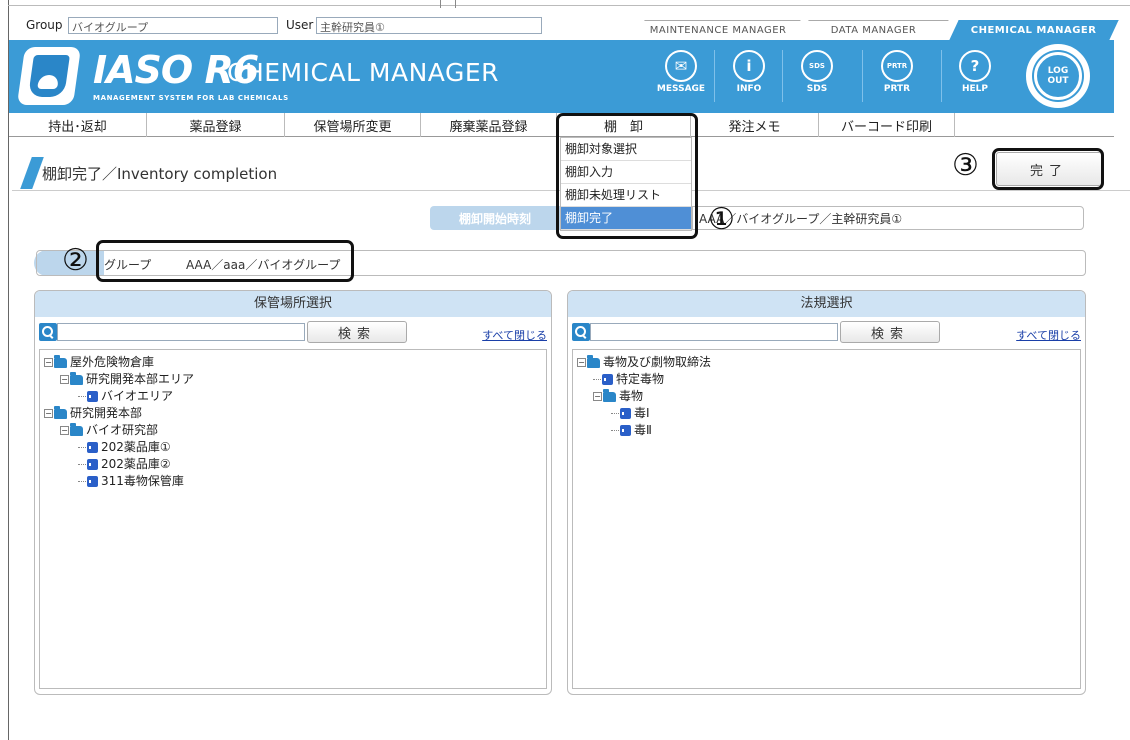  Describe the element at coordinates (142, 481) in the screenshot. I see `tree-node-label: 311毒物保管庫` at that location.